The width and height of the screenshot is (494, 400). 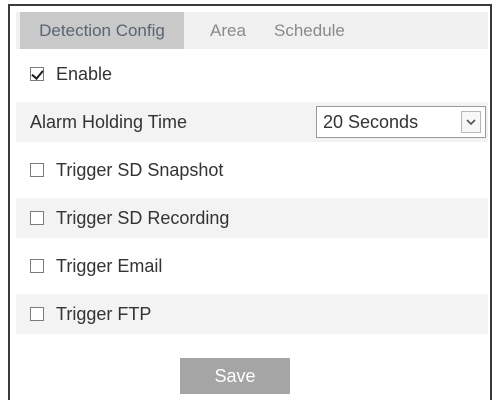 What do you see at coordinates (252, 218) in the screenshot?
I see `trigger-sd-recording-row: Trigger SD Recording` at bounding box center [252, 218].